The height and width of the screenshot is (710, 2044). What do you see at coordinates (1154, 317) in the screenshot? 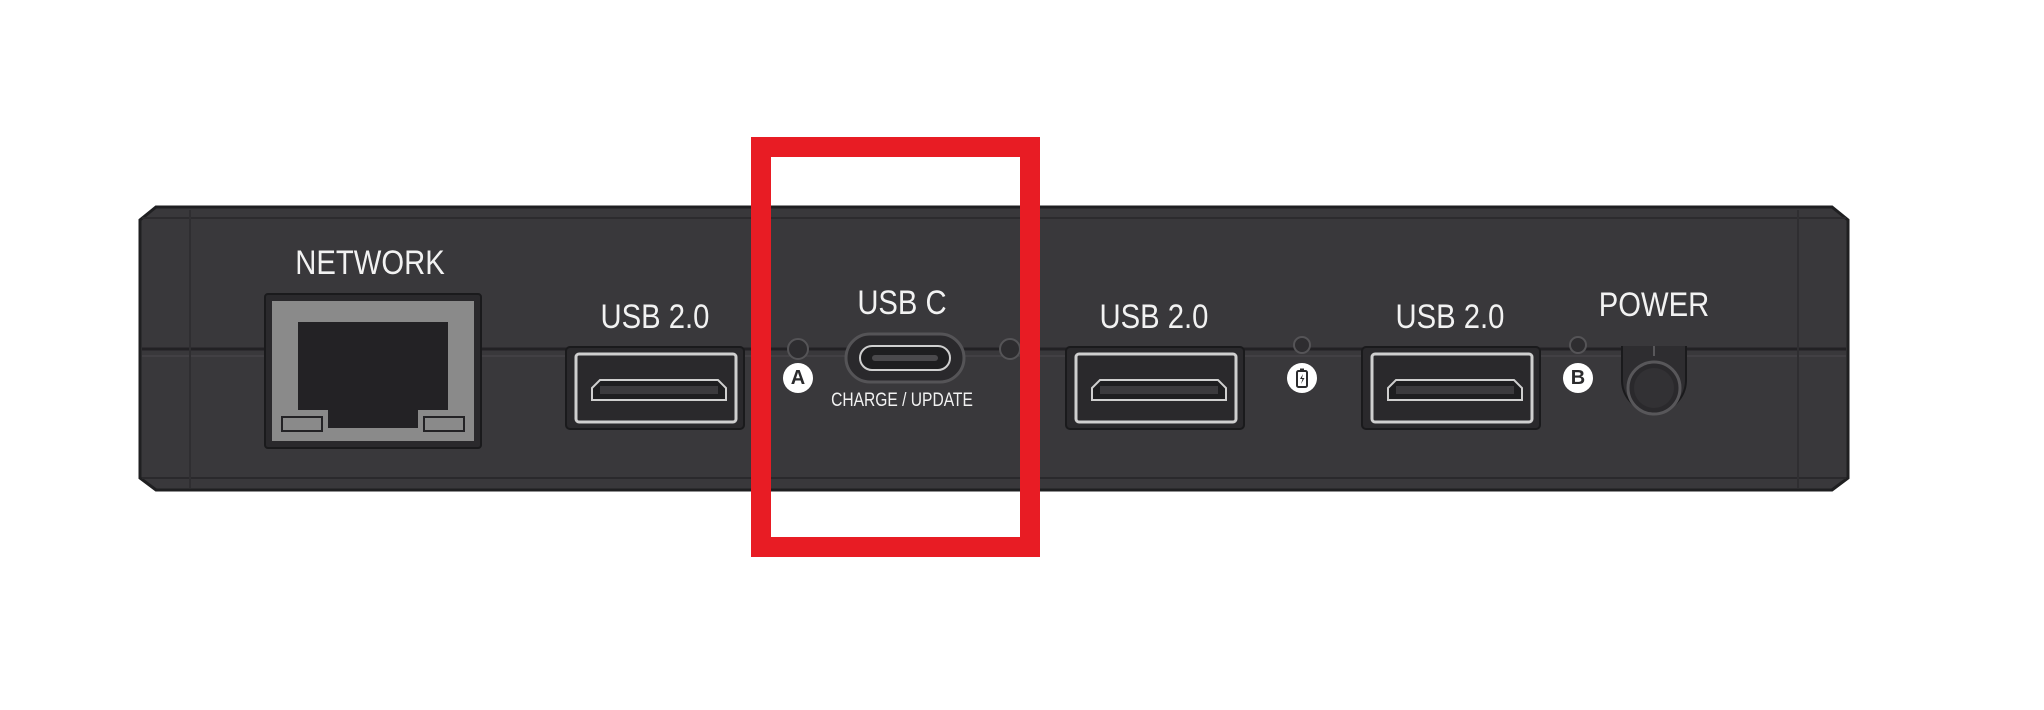
I see `usb-2-label-2: USB 2.0` at bounding box center [1154, 317].